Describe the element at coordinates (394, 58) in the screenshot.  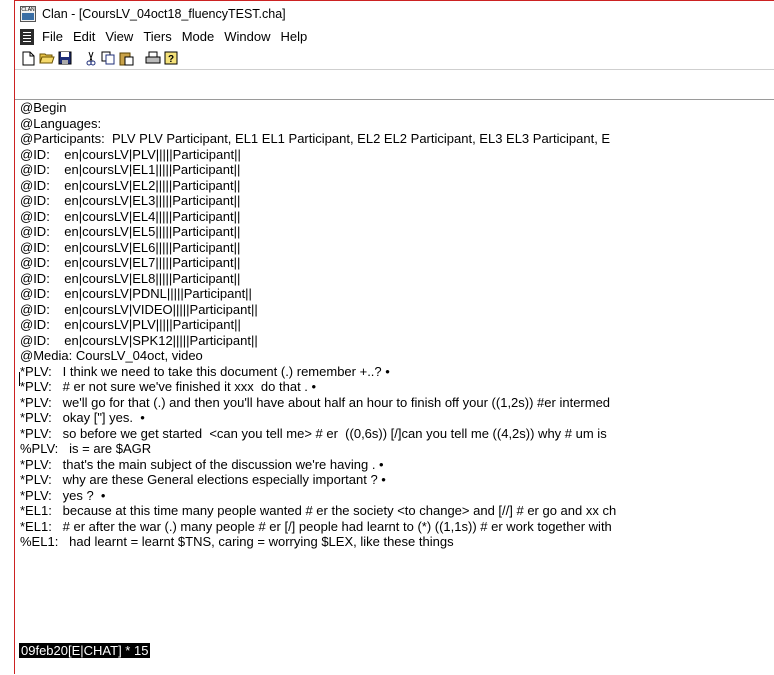
I see `toolbar: ?` at that location.